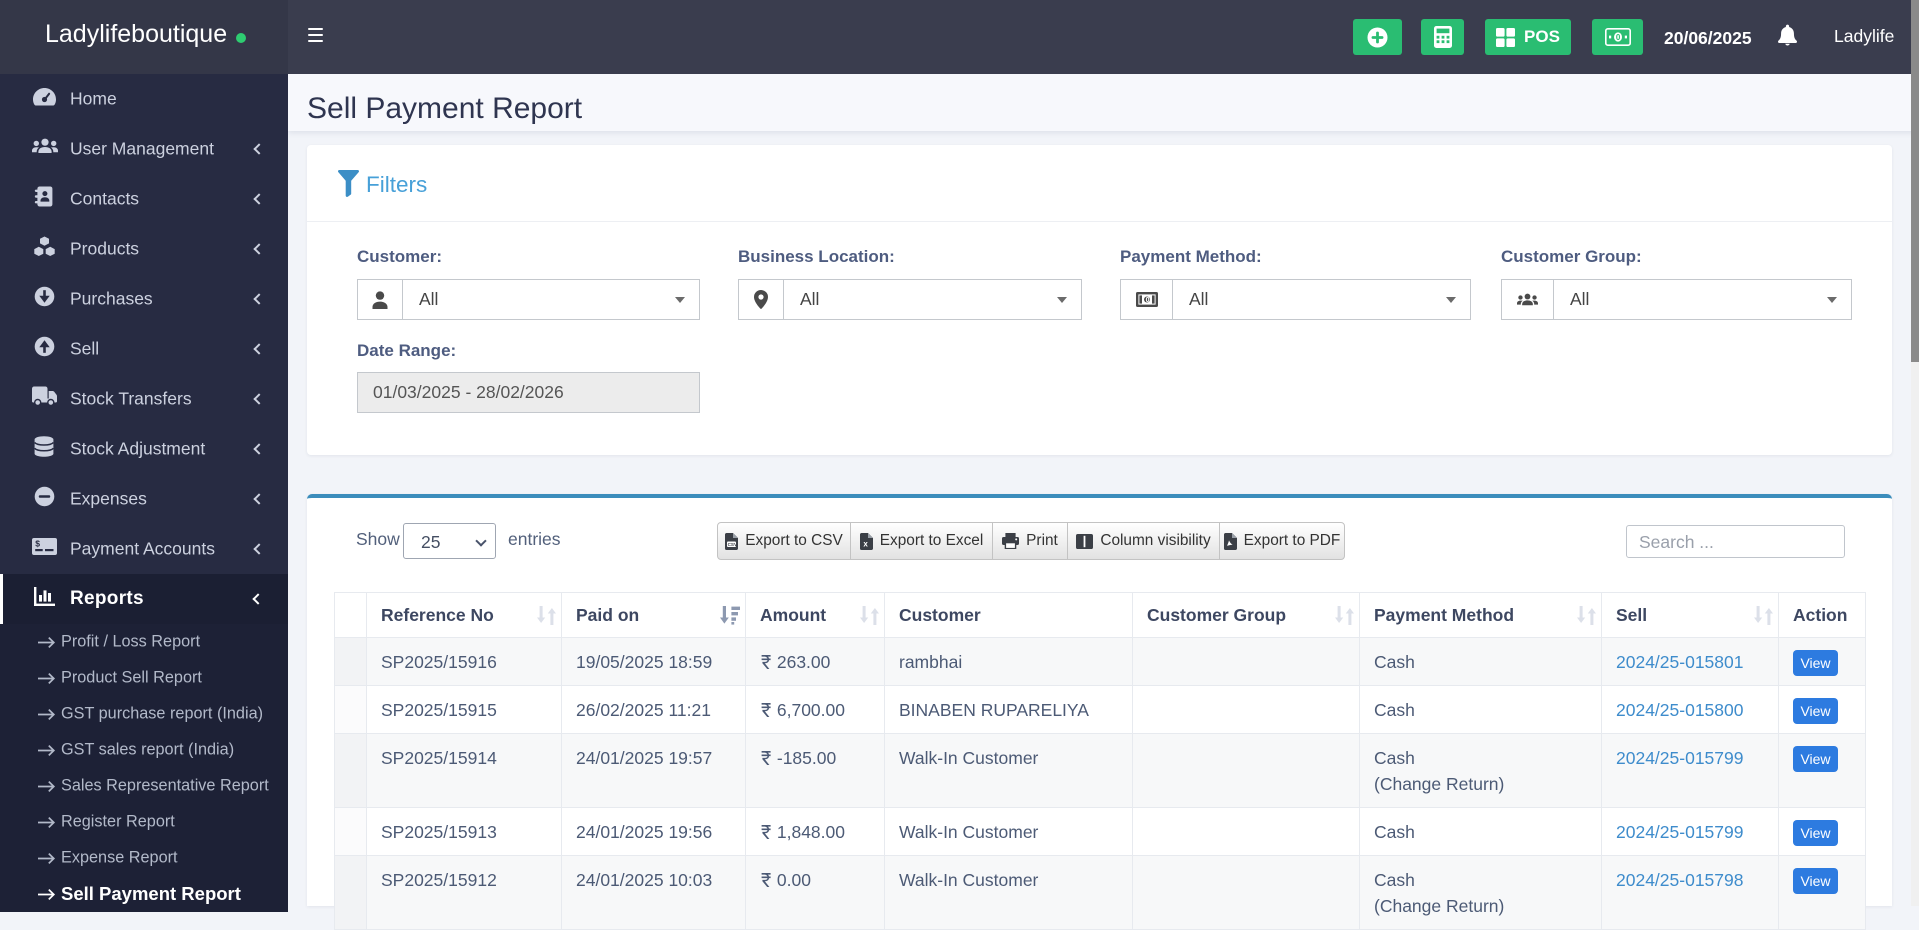  Describe the element at coordinates (865, 543) in the screenshot. I see `svg-text: x` at that location.